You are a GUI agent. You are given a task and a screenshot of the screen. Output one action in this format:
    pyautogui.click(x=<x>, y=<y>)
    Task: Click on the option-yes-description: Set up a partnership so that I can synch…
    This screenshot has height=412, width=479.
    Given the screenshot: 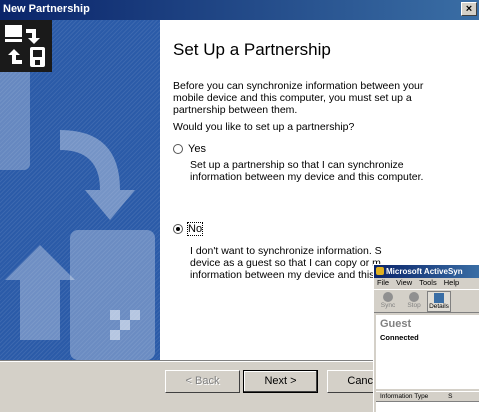 What is the action you would take?
    pyautogui.click(x=307, y=171)
    